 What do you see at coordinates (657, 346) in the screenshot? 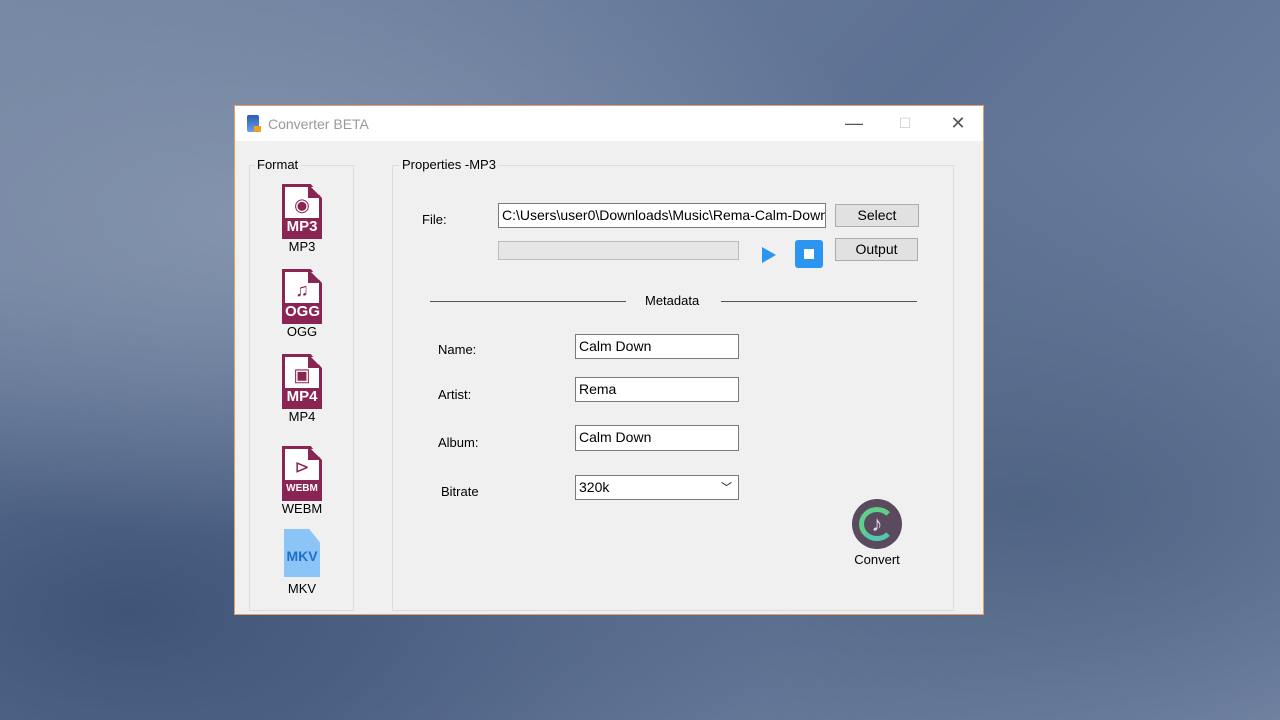
I see `name-input: Calm Down` at bounding box center [657, 346].